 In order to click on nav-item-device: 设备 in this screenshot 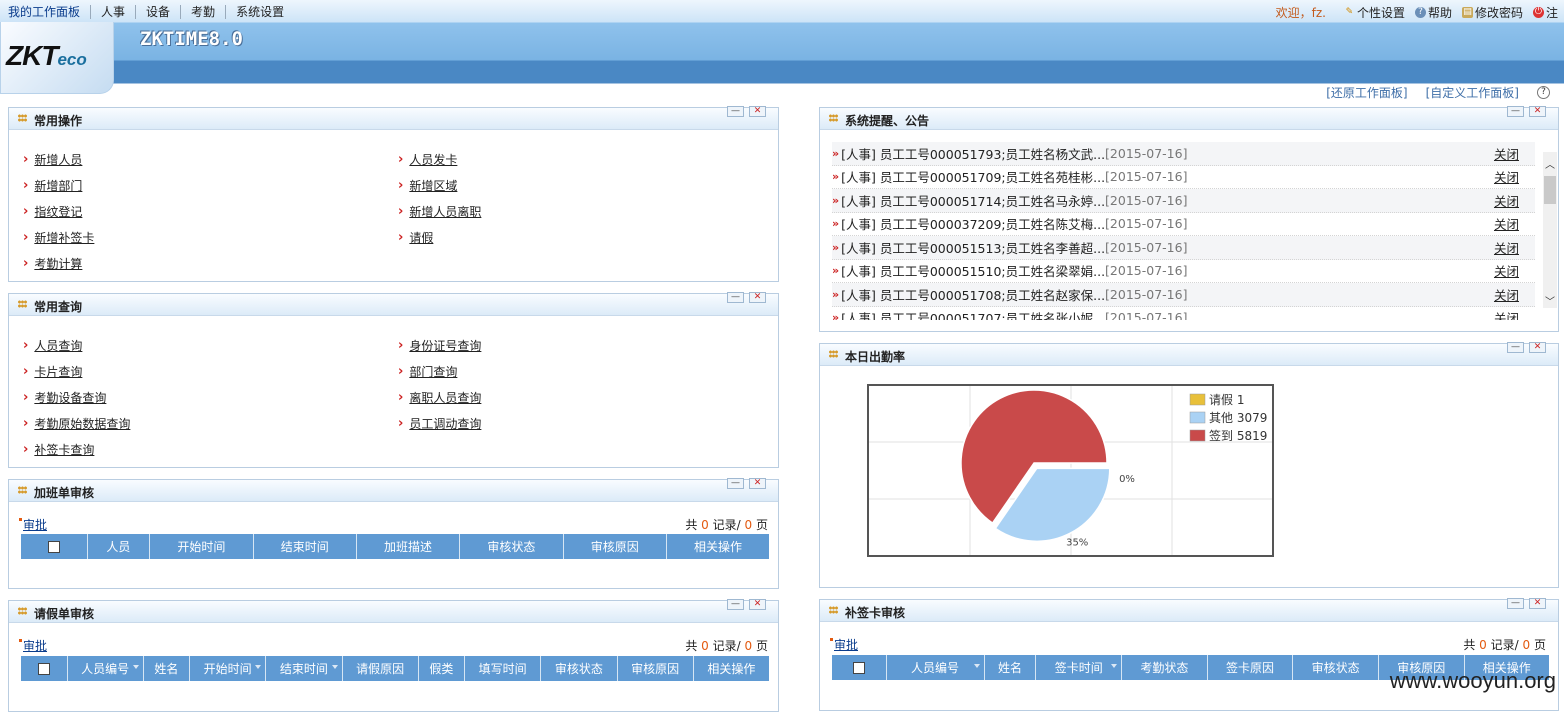, I will do `click(158, 12)`.